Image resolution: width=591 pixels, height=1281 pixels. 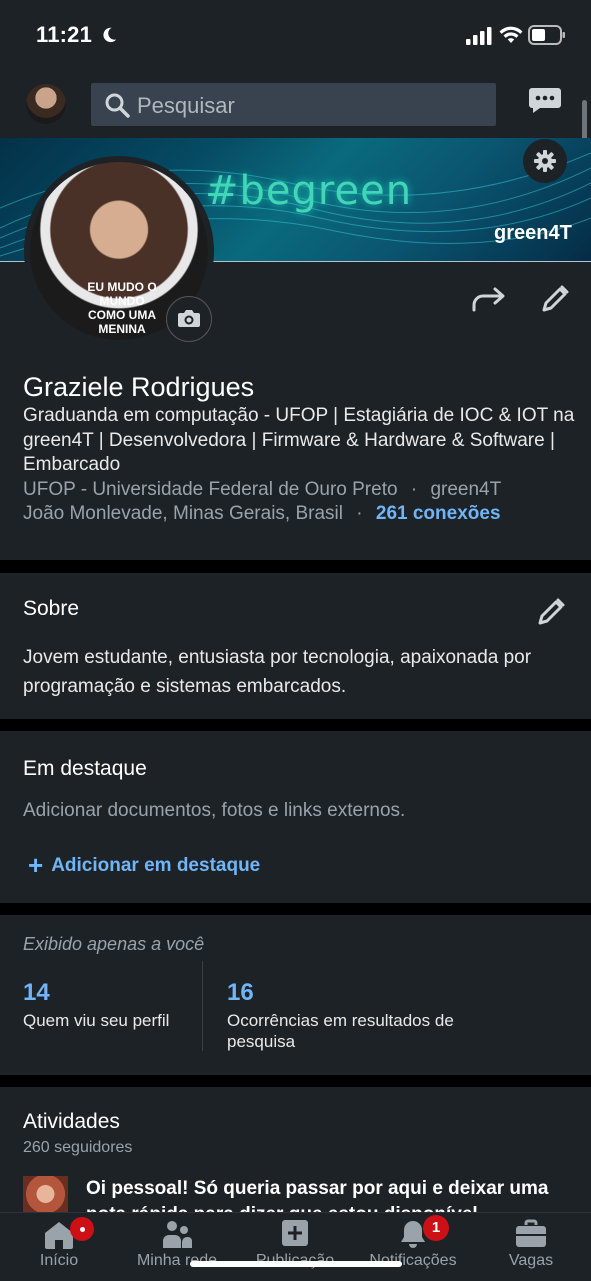 I want to click on wifi-icon, so click(x=511, y=34).